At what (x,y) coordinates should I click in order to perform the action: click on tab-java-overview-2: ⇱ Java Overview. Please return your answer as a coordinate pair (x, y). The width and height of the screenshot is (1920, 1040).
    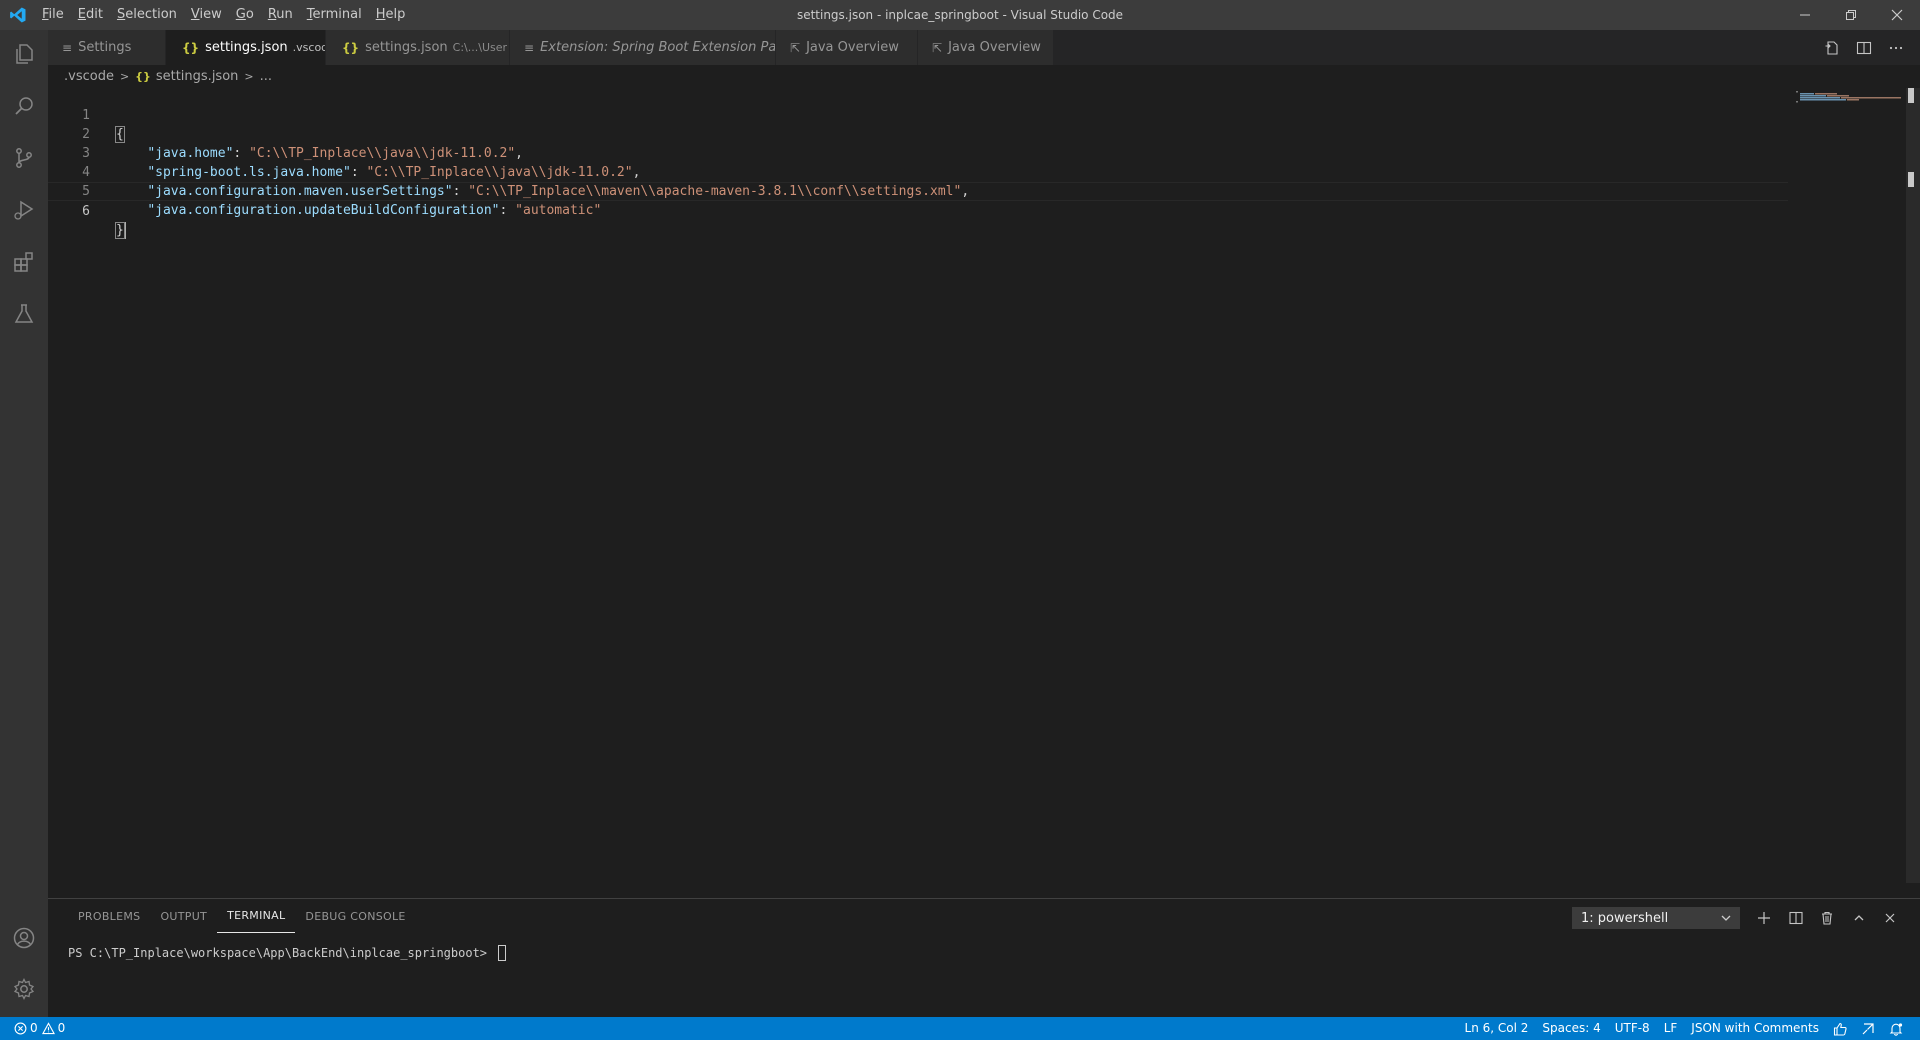
    Looking at the image, I should click on (986, 47).